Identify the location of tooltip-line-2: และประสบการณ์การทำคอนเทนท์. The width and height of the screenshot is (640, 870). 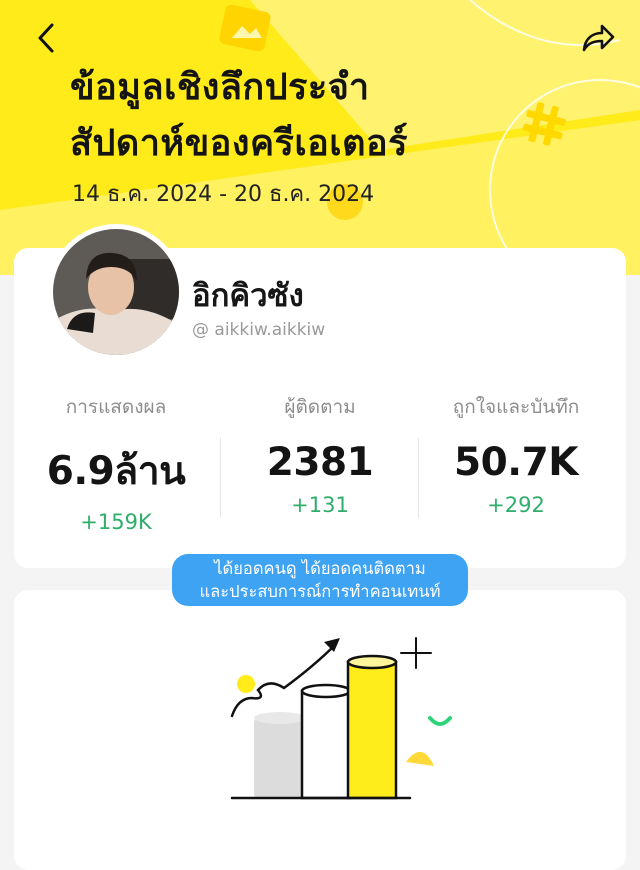
(320, 591).